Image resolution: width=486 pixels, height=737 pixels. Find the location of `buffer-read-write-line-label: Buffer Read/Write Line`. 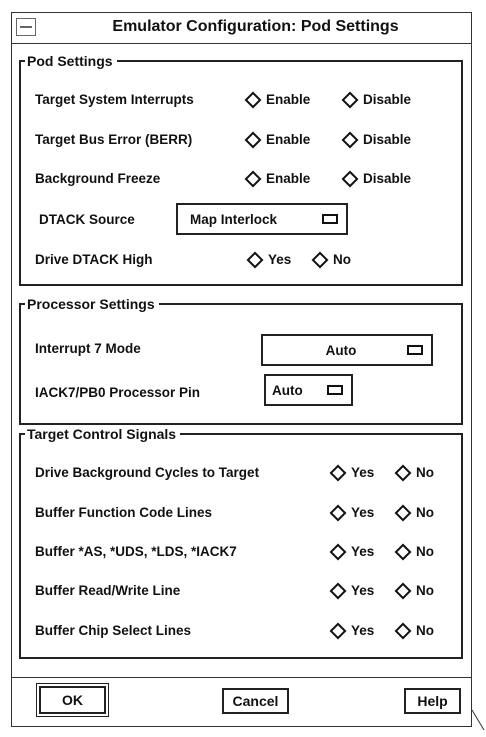

buffer-read-write-line-label: Buffer Read/Write Line is located at coordinates (108, 590).